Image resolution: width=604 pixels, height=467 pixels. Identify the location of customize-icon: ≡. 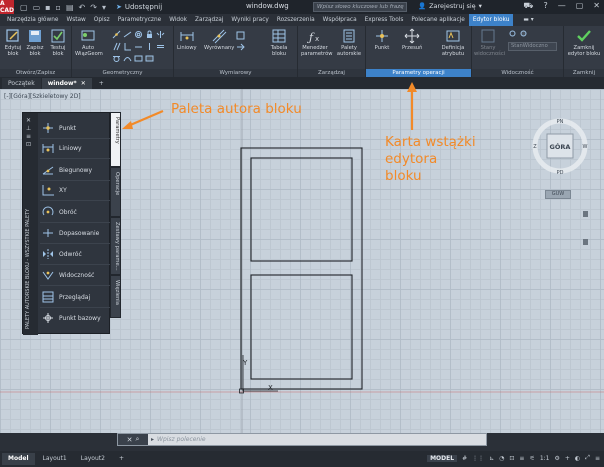
(597, 458).